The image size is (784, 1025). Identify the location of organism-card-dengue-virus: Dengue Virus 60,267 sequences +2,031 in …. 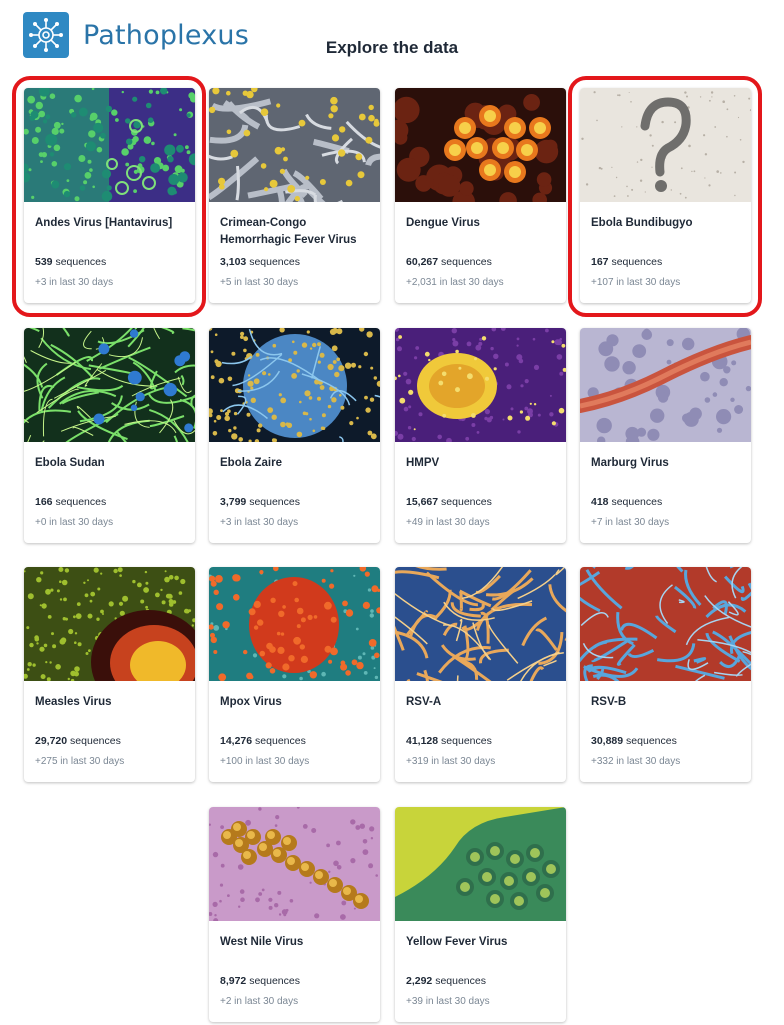
(480, 195).